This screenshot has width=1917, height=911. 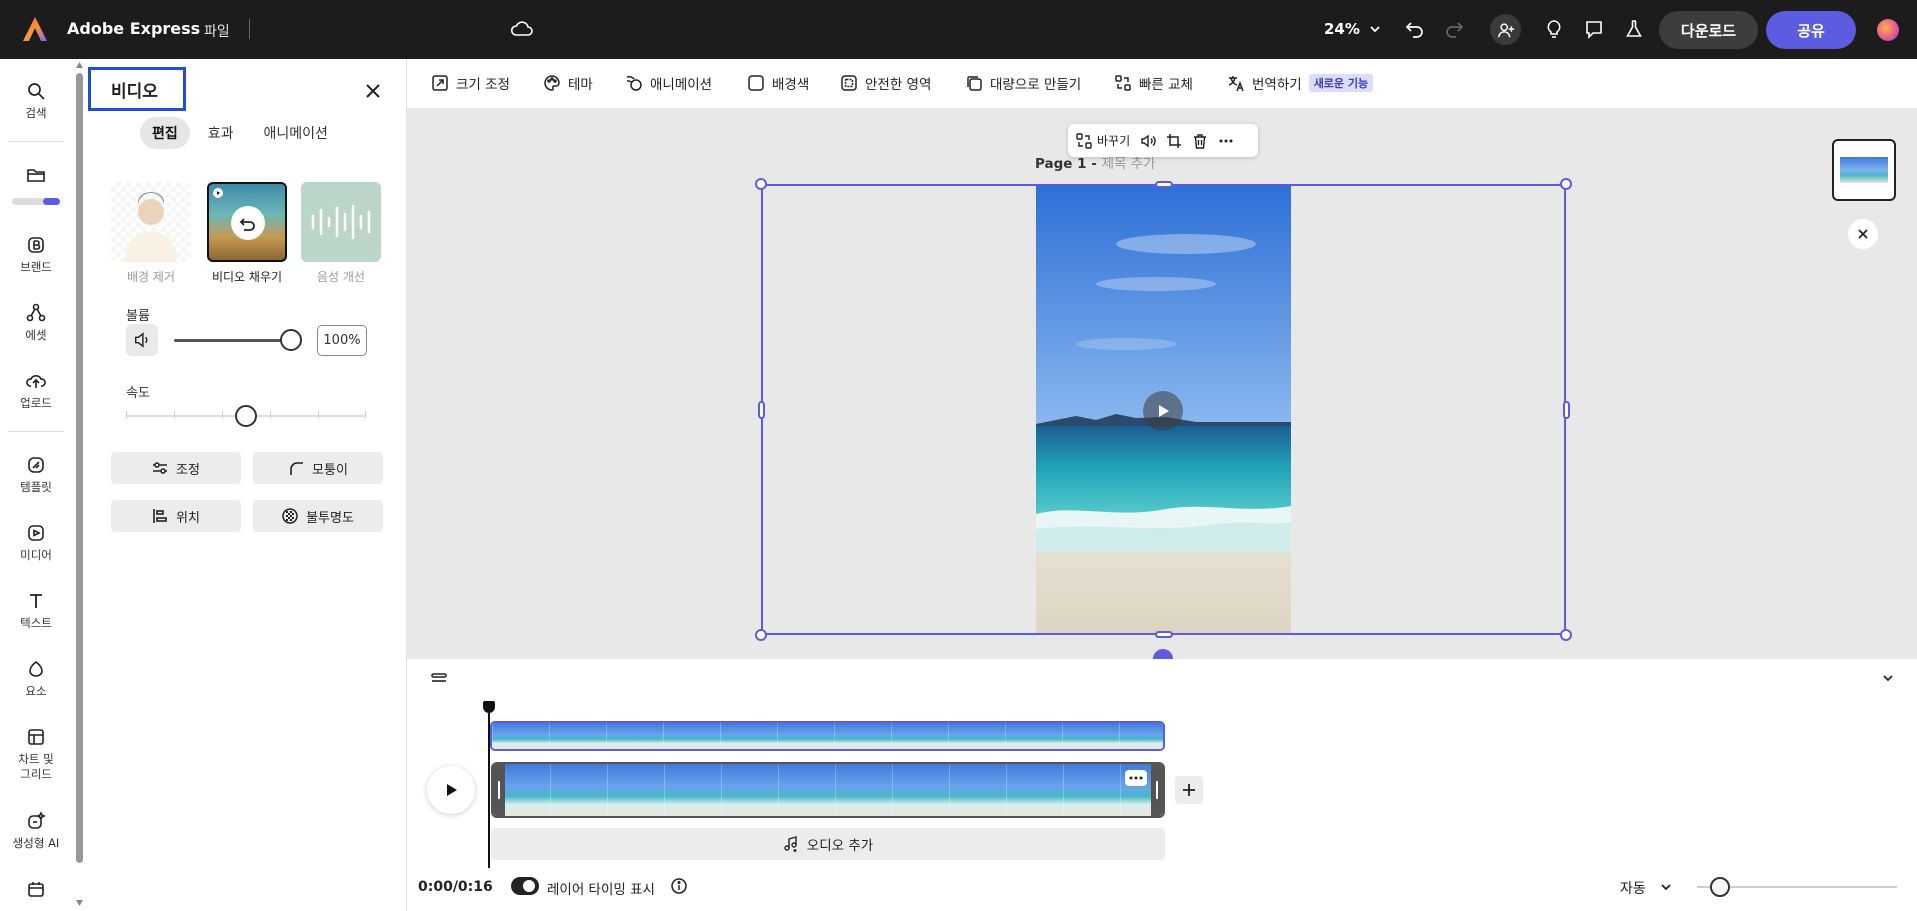 I want to click on adjust-button: 조정, so click(x=176, y=468).